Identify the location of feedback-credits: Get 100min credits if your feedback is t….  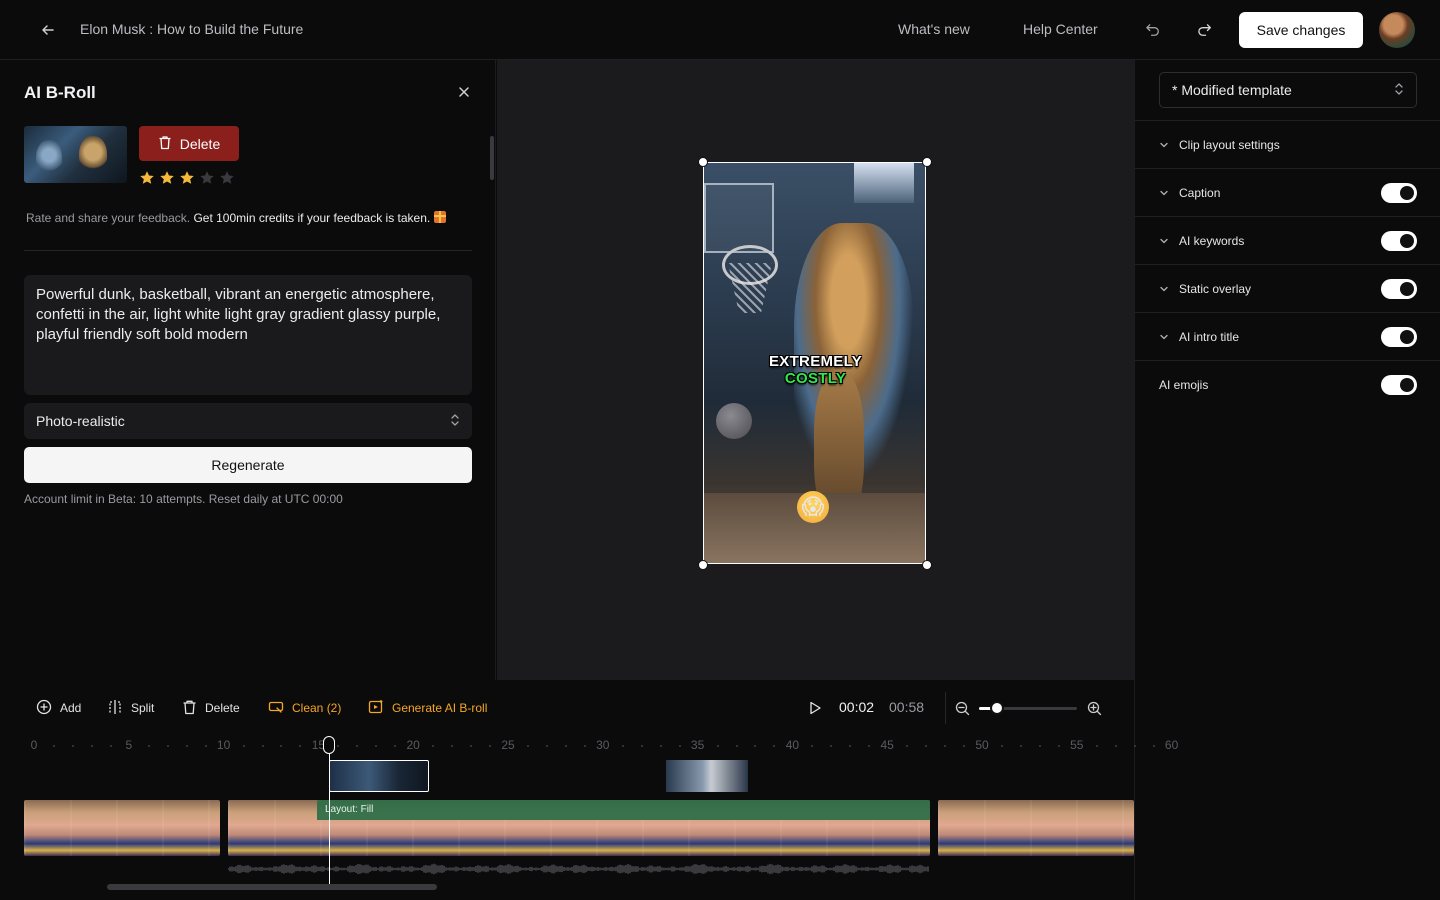
(312, 218).